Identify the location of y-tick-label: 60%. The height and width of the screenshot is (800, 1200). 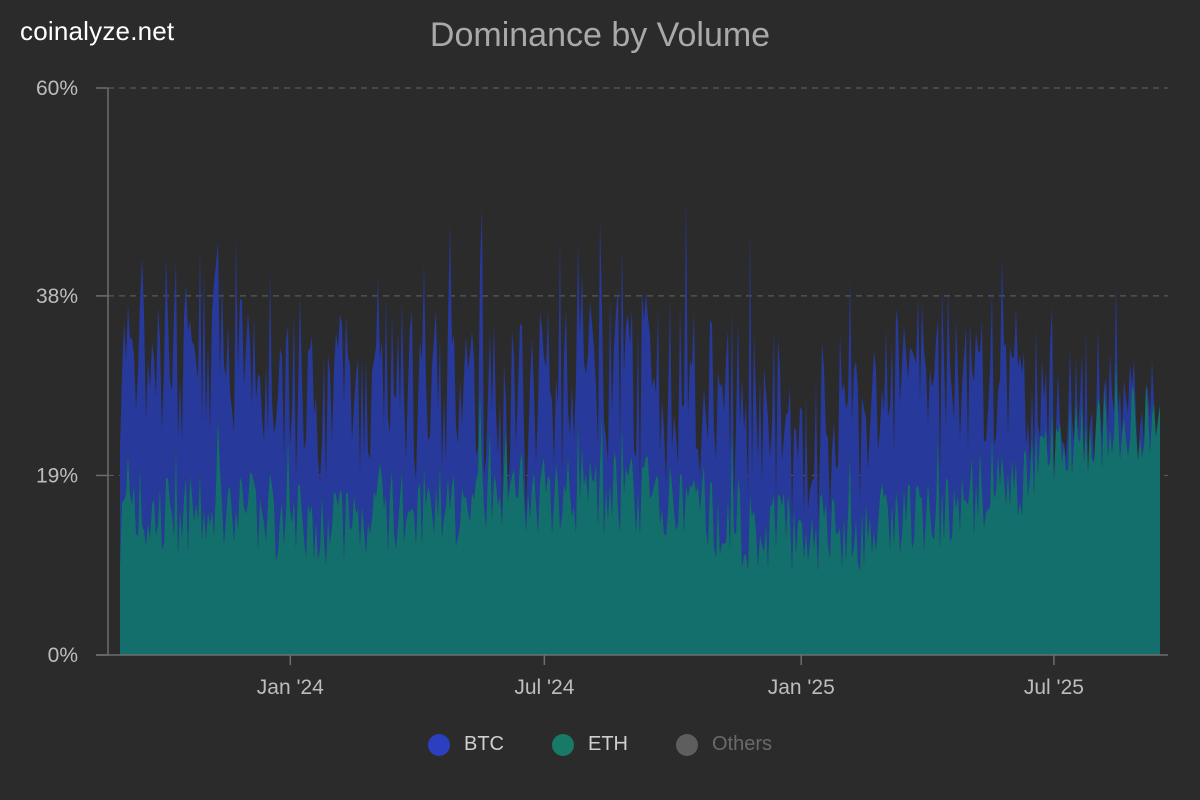
(57, 88).